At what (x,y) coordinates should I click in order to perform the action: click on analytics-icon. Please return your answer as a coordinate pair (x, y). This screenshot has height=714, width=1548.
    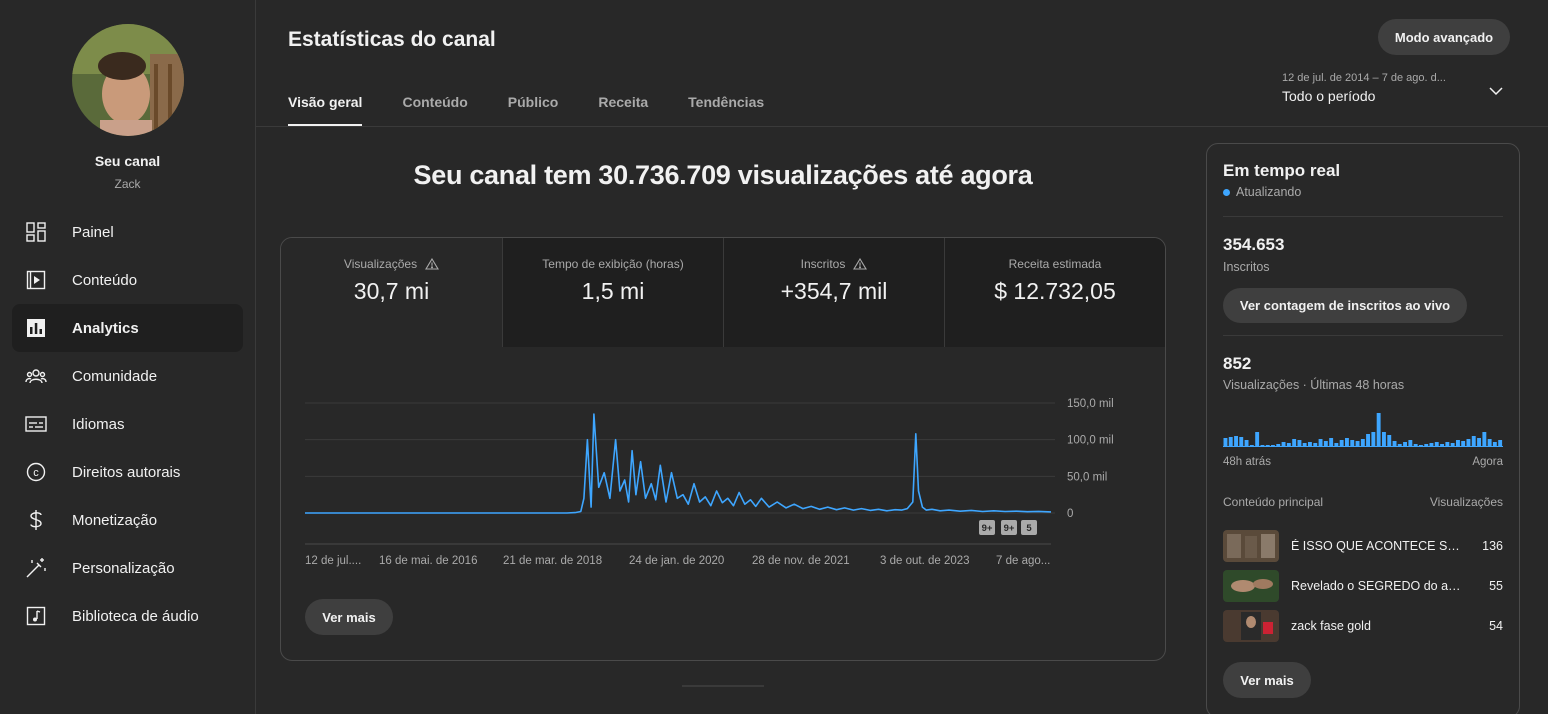
    Looking at the image, I should click on (36, 328).